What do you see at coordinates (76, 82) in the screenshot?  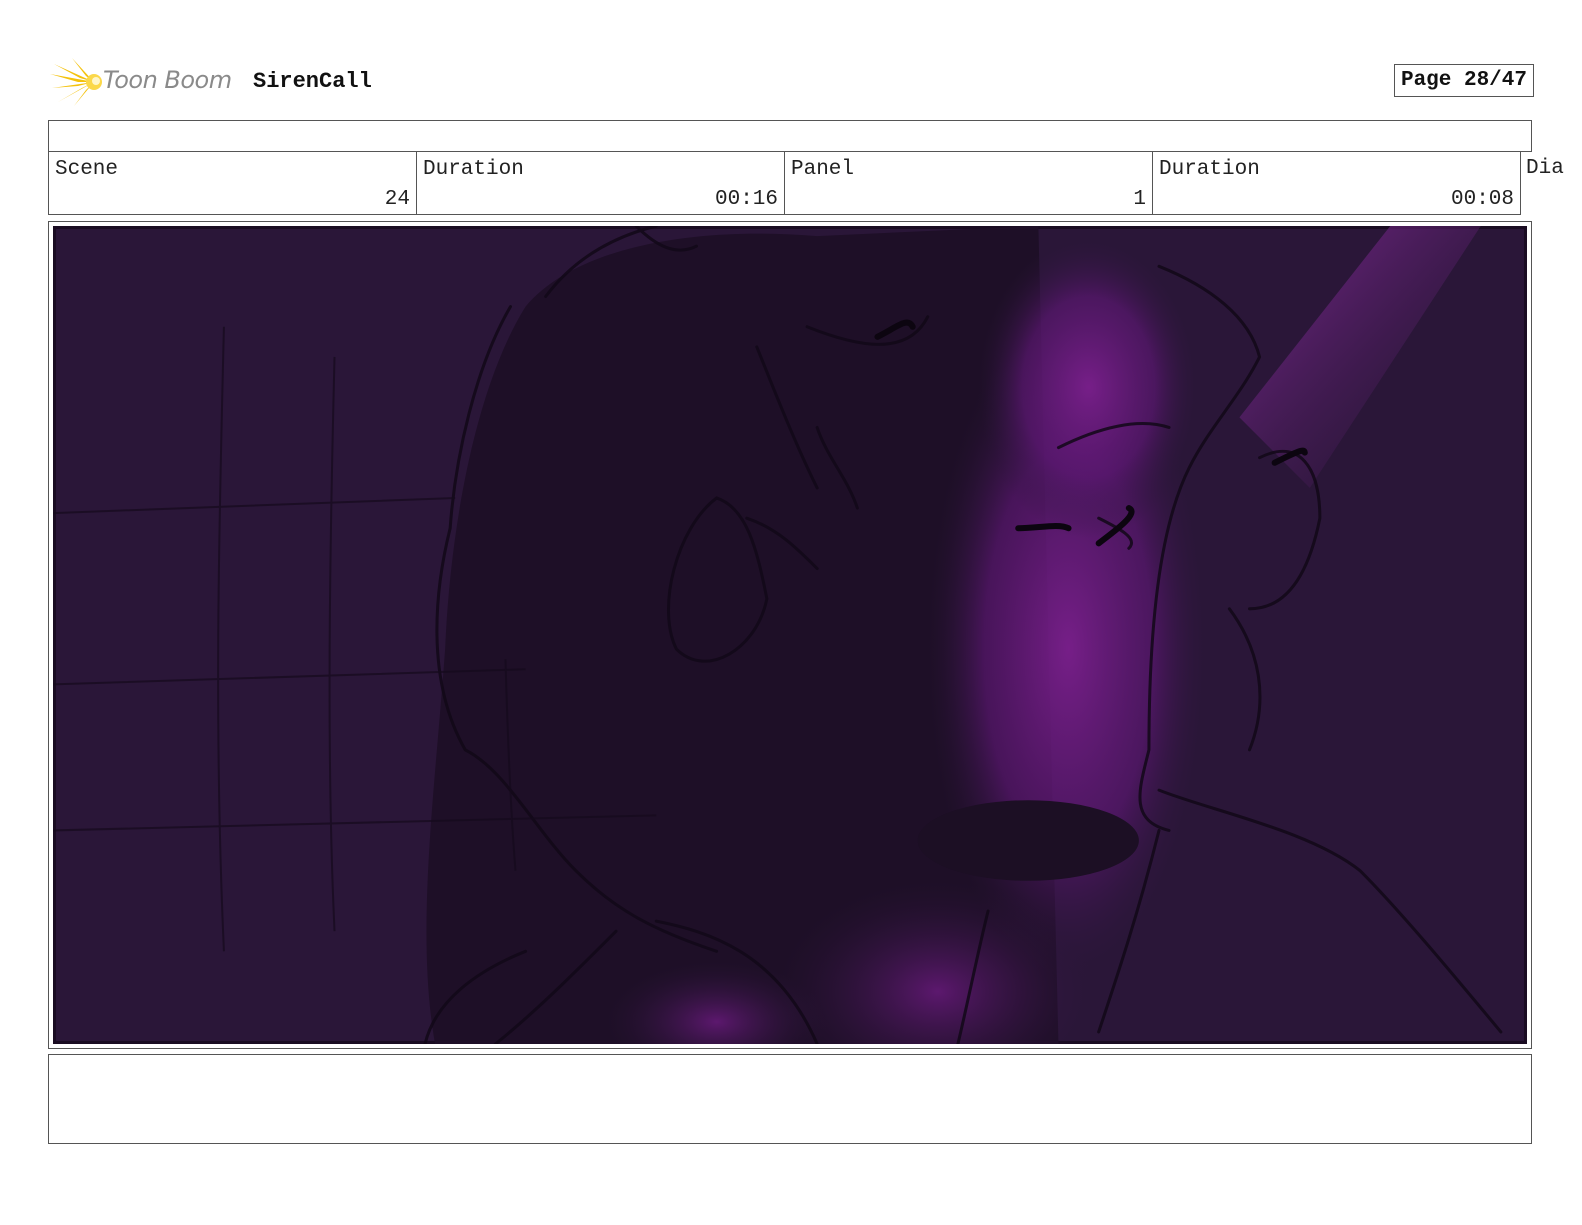 I see `toon-boom-logo-icon` at bounding box center [76, 82].